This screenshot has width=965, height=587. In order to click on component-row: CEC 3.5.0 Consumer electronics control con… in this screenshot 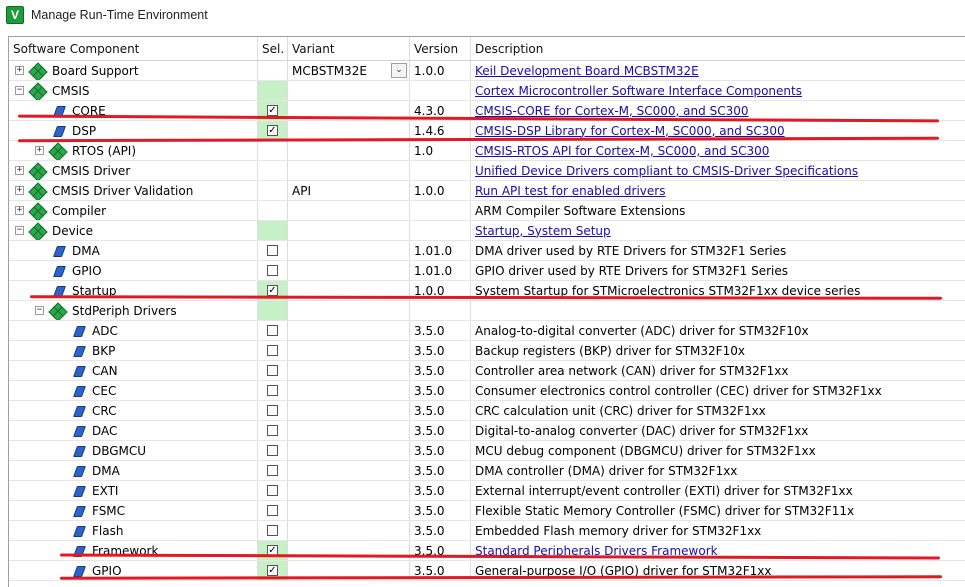, I will do `click(487, 391)`.